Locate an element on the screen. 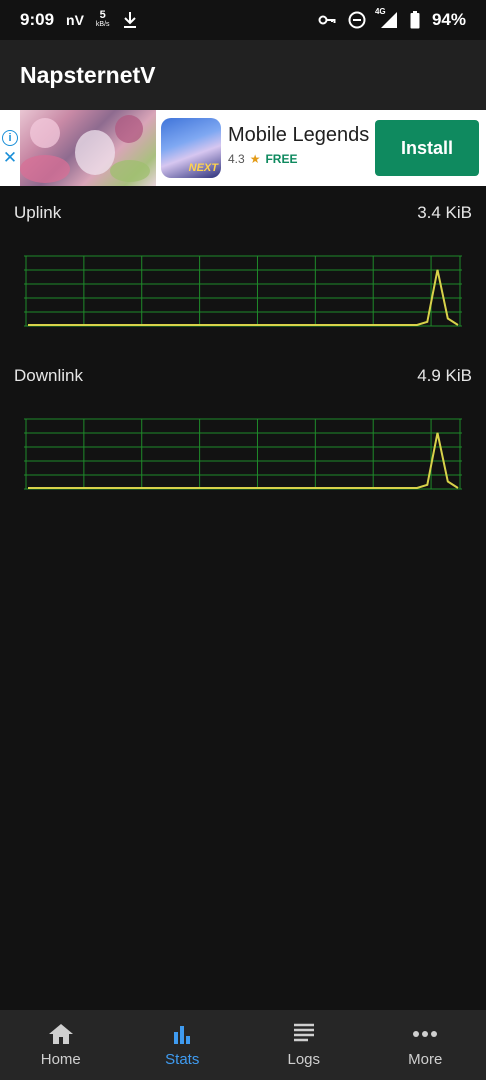 This screenshot has height=1080, width=486. ad-info-icon: i is located at coordinates (10, 138).